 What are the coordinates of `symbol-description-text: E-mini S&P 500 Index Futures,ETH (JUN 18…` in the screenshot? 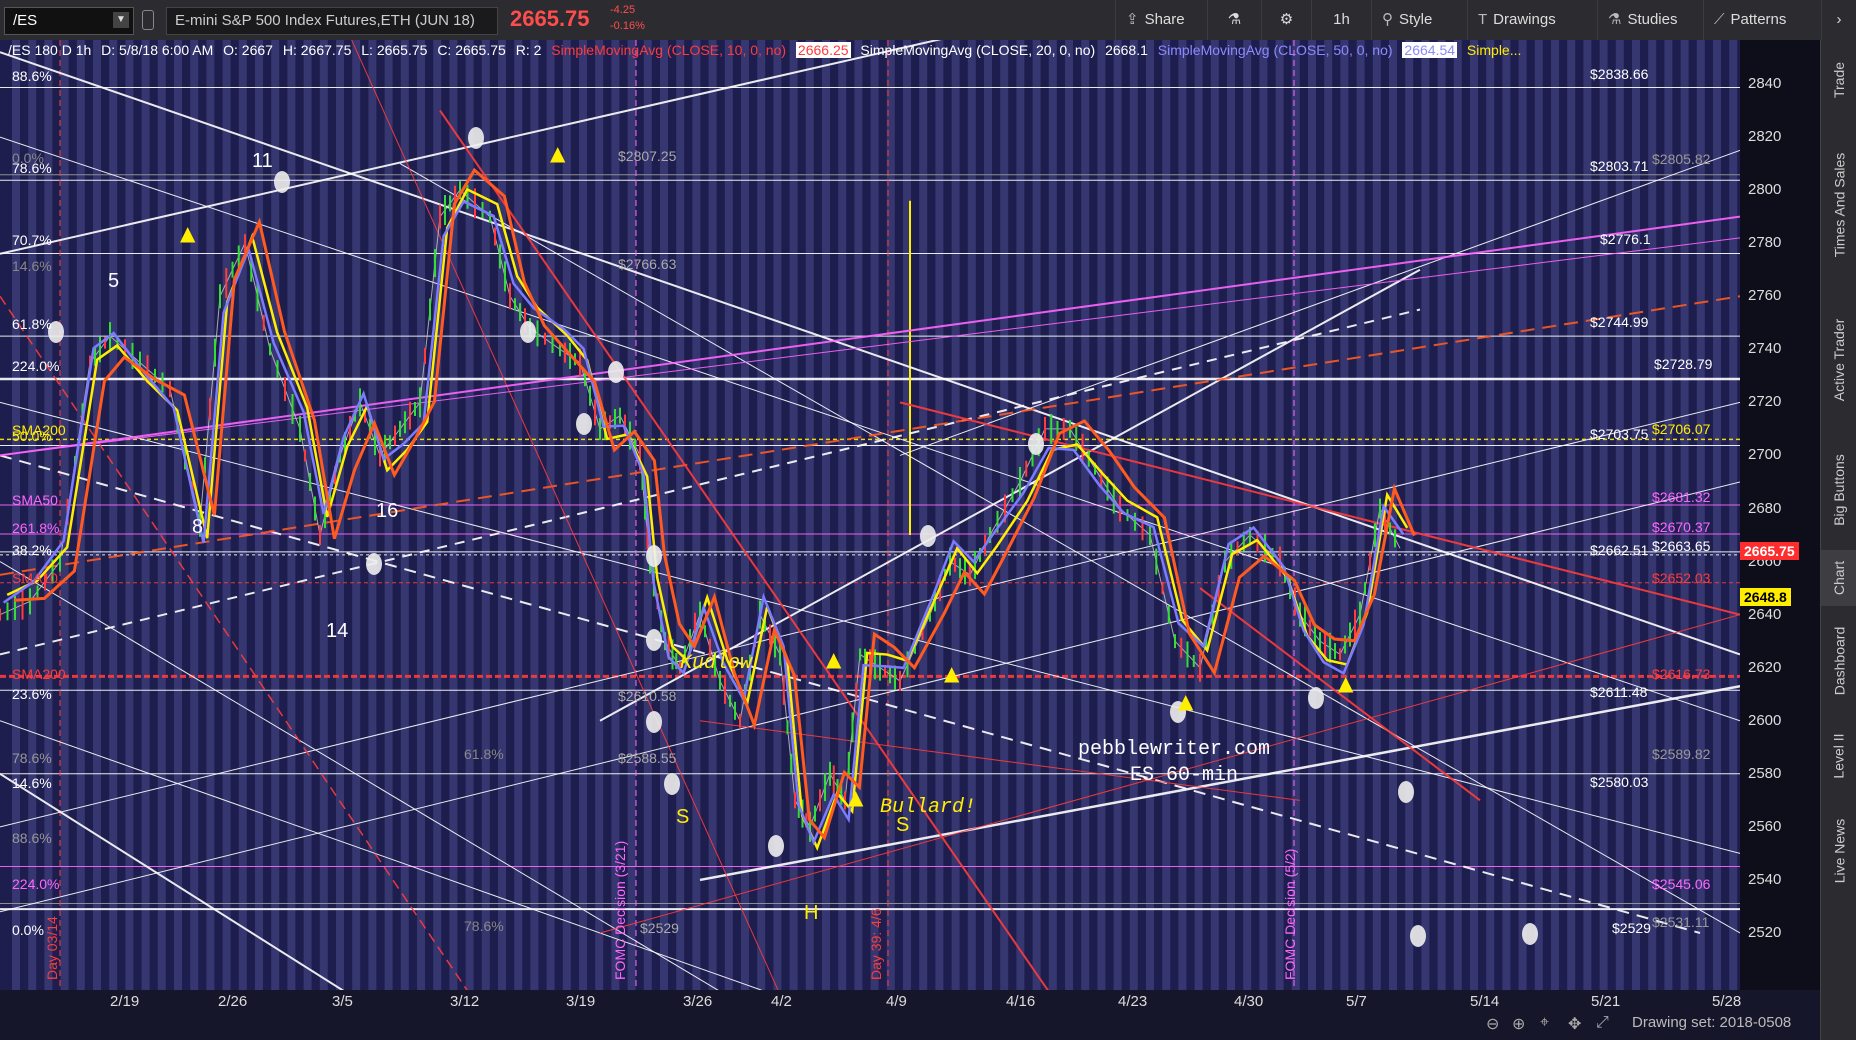 It's located at (325, 20).